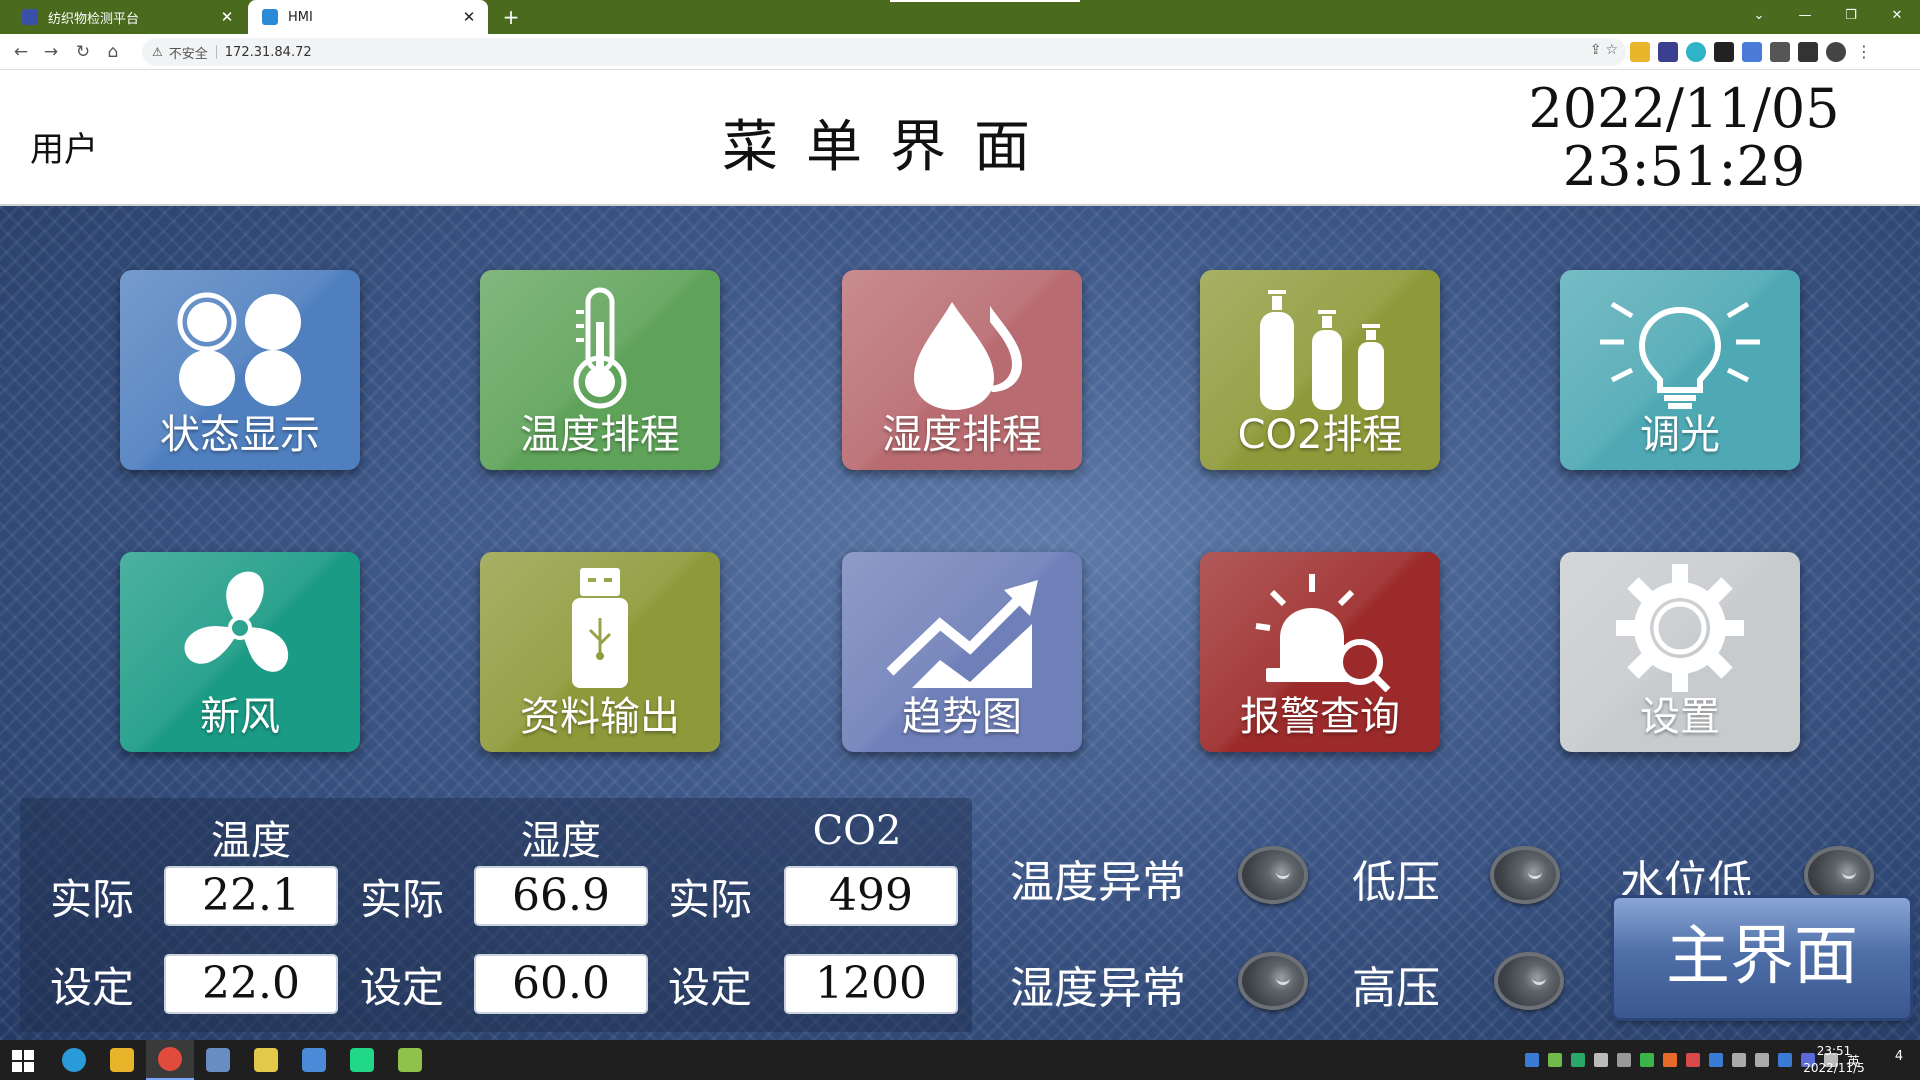  What do you see at coordinates (561, 841) in the screenshot?
I see `humidity-header: 湿度` at bounding box center [561, 841].